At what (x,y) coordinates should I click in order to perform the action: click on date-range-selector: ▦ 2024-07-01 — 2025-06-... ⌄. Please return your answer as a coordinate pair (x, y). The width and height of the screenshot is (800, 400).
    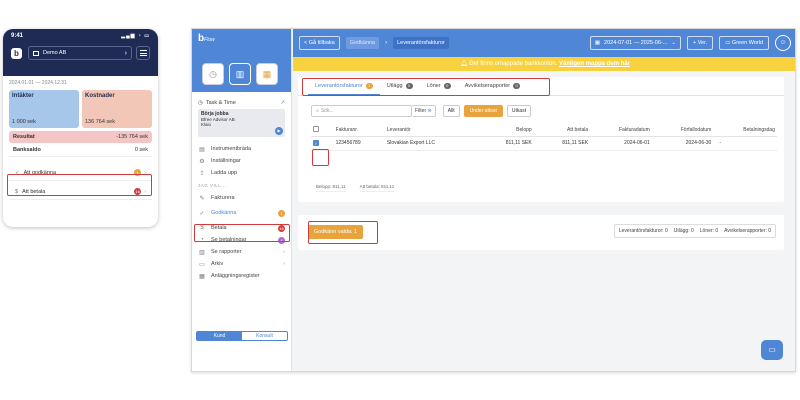
    Looking at the image, I should click on (635, 43).